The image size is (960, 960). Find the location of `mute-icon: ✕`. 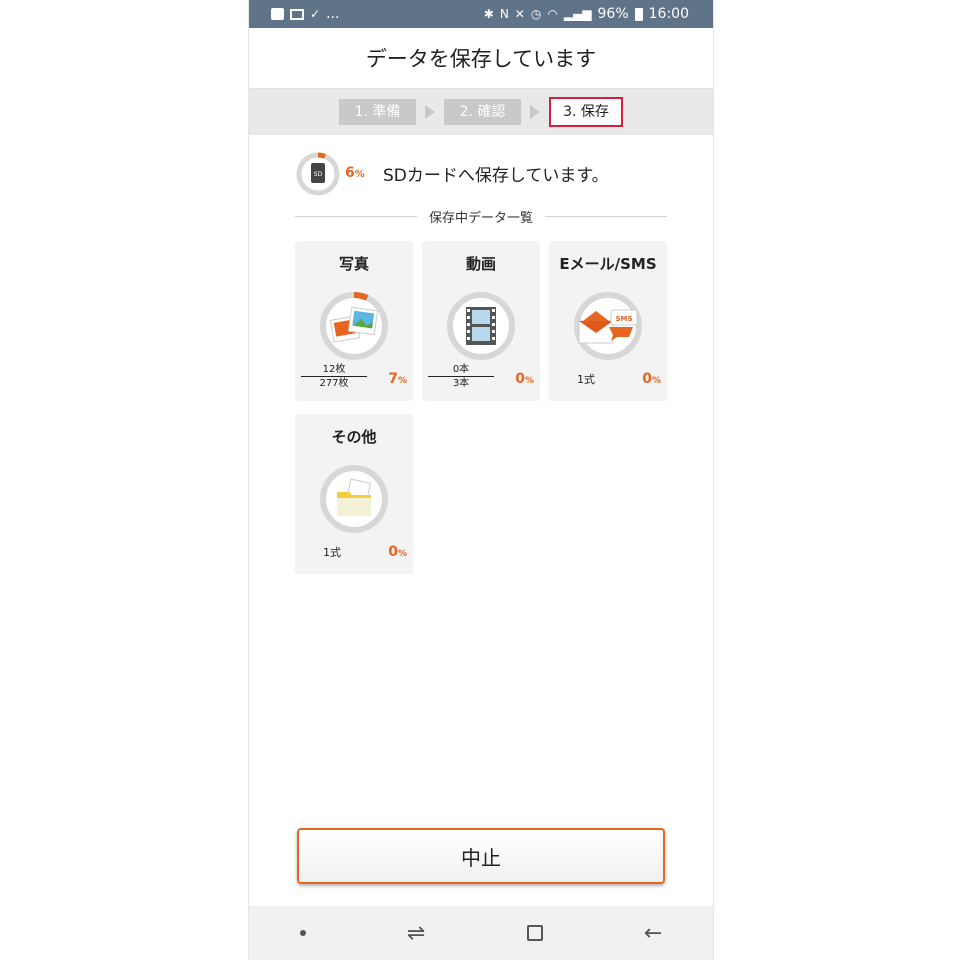

mute-icon: ✕ is located at coordinates (519, 14).